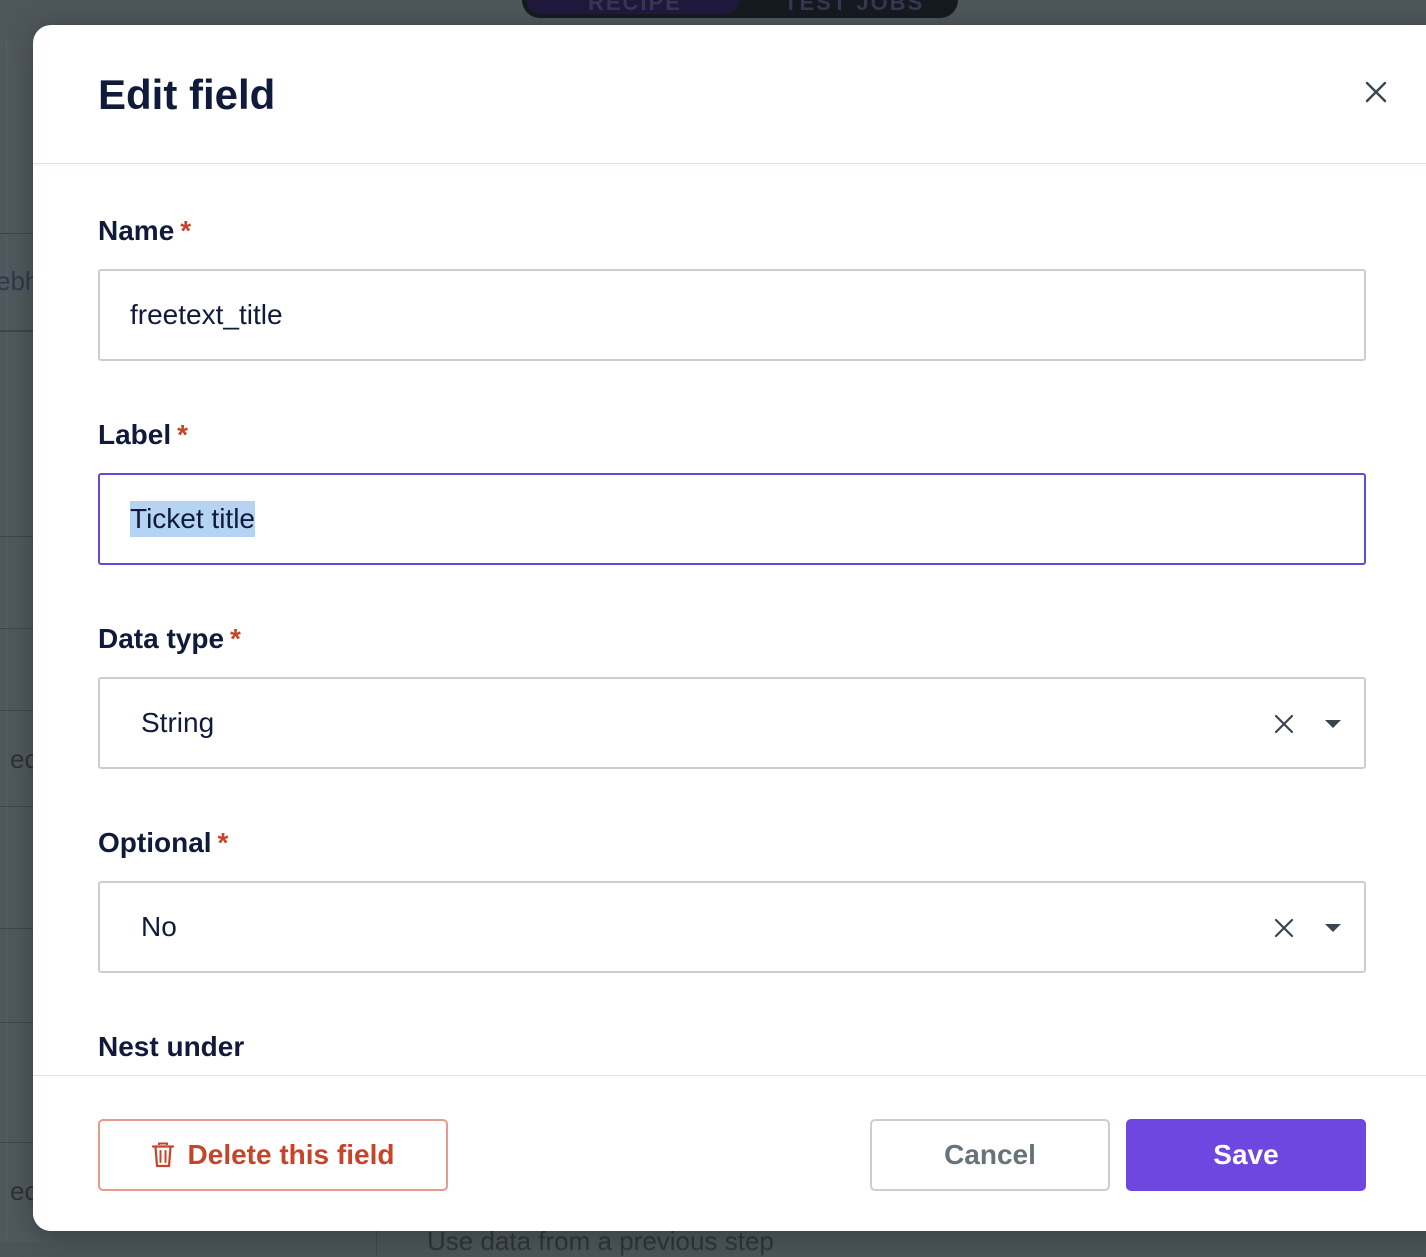 Image resolution: width=1426 pixels, height=1257 pixels. I want to click on nest-under-label-text: Nest under, so click(171, 1046).